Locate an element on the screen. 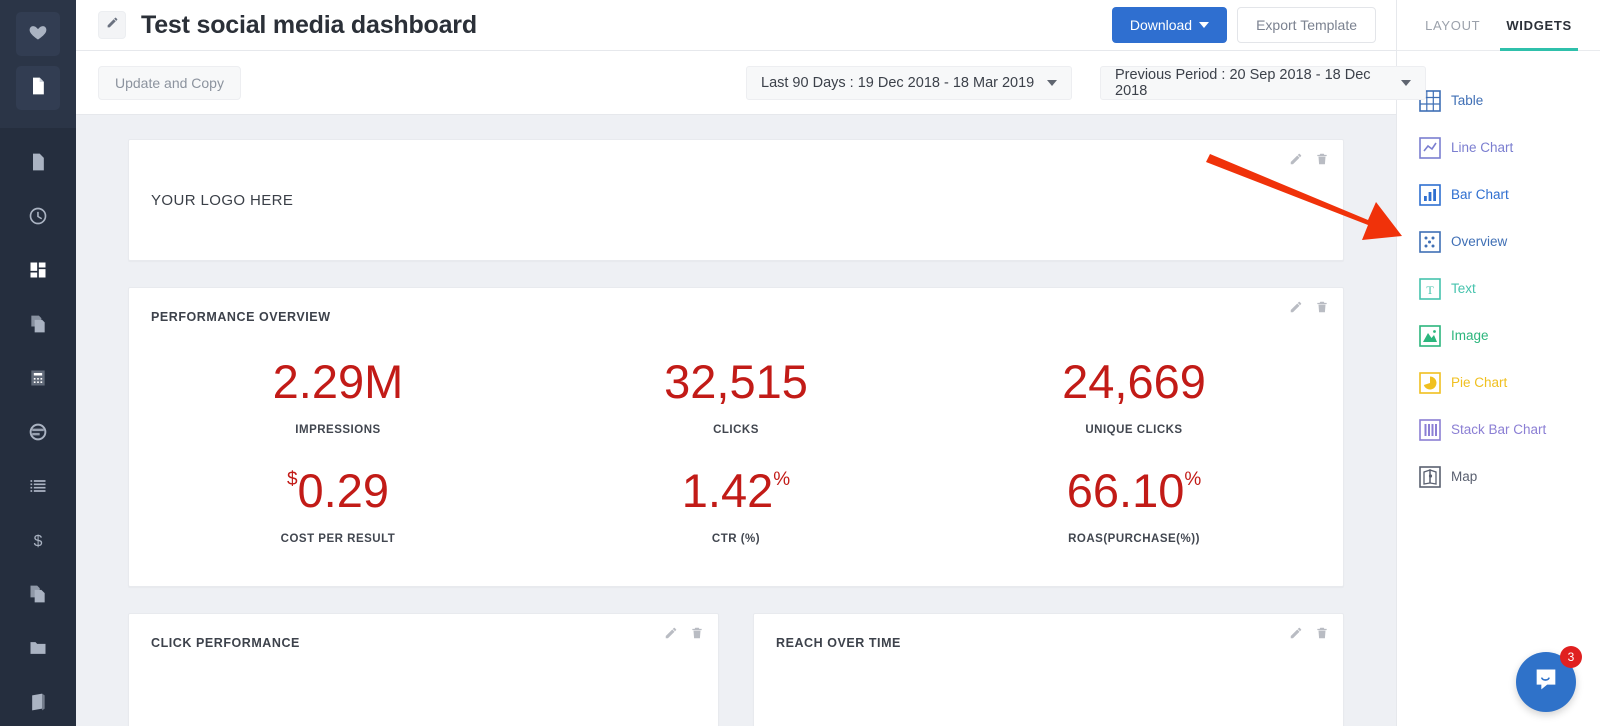 The image size is (1600, 726). rail-item-library is located at coordinates (38, 704).